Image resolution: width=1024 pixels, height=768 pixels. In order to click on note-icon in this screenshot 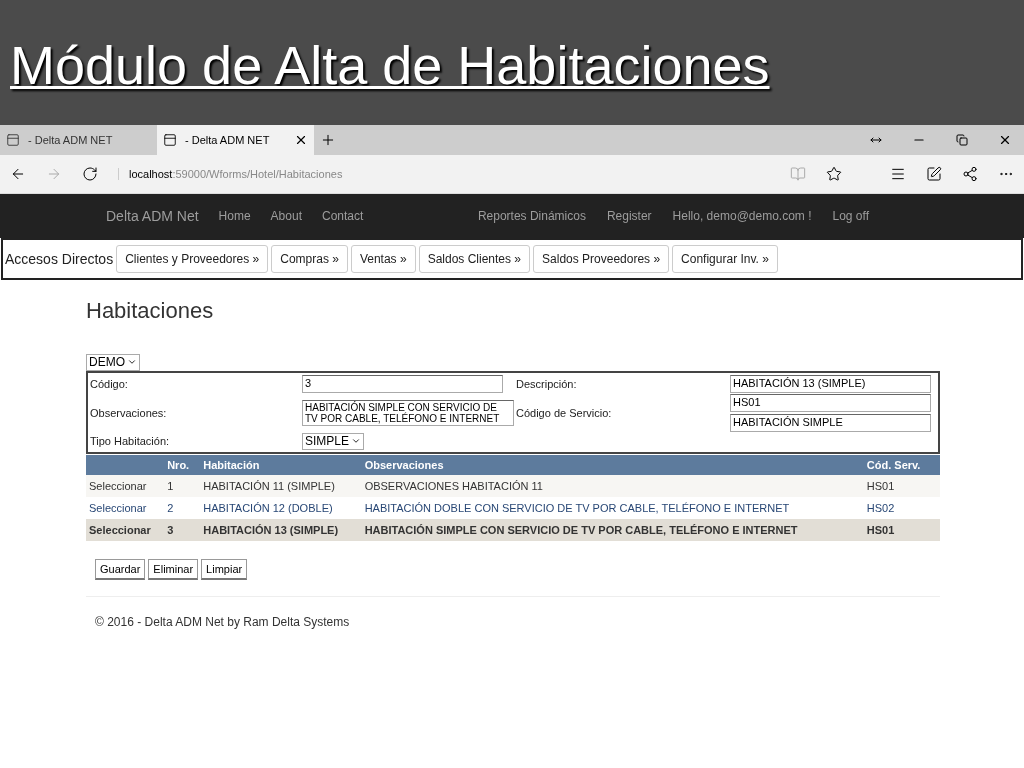, I will do `click(934, 174)`.